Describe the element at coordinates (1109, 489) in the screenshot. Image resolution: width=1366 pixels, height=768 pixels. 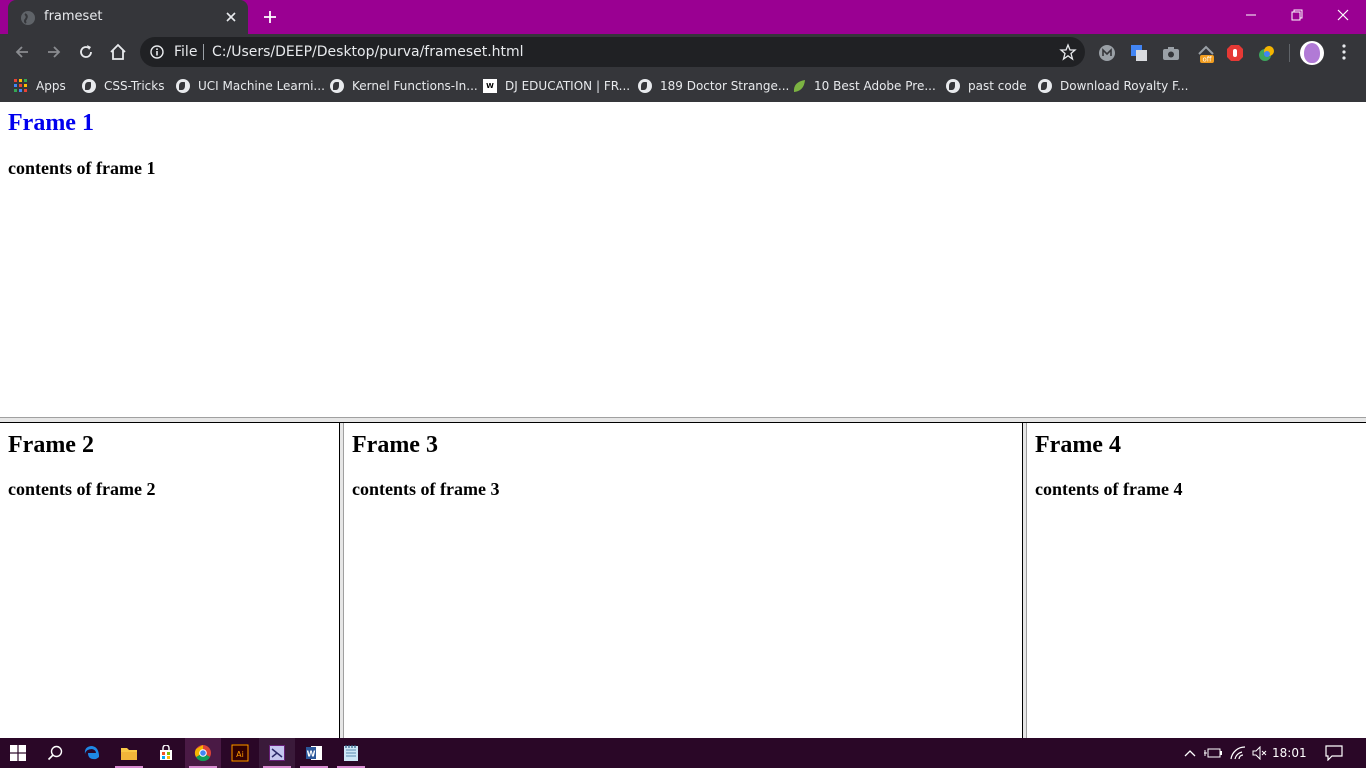
I see `frame-contents: contents of frame 4` at that location.